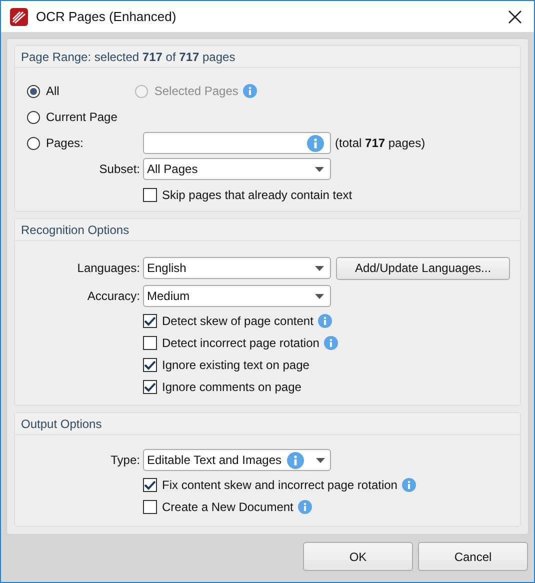 The height and width of the screenshot is (583, 535). I want to click on radio-option: All, so click(37, 91).